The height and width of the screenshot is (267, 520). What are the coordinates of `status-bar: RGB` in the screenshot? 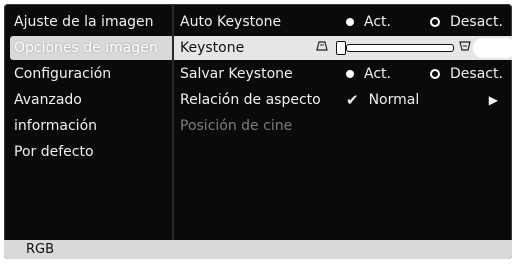 It's located at (258, 249).